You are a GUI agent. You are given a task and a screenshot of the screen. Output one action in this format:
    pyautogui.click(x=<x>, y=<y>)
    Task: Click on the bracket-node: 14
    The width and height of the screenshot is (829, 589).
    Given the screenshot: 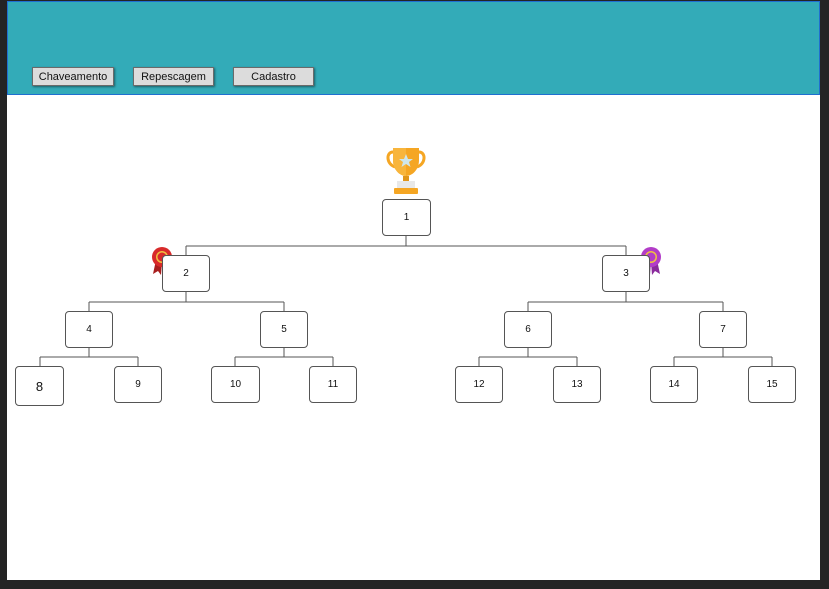 What is the action you would take?
    pyautogui.click(x=674, y=384)
    